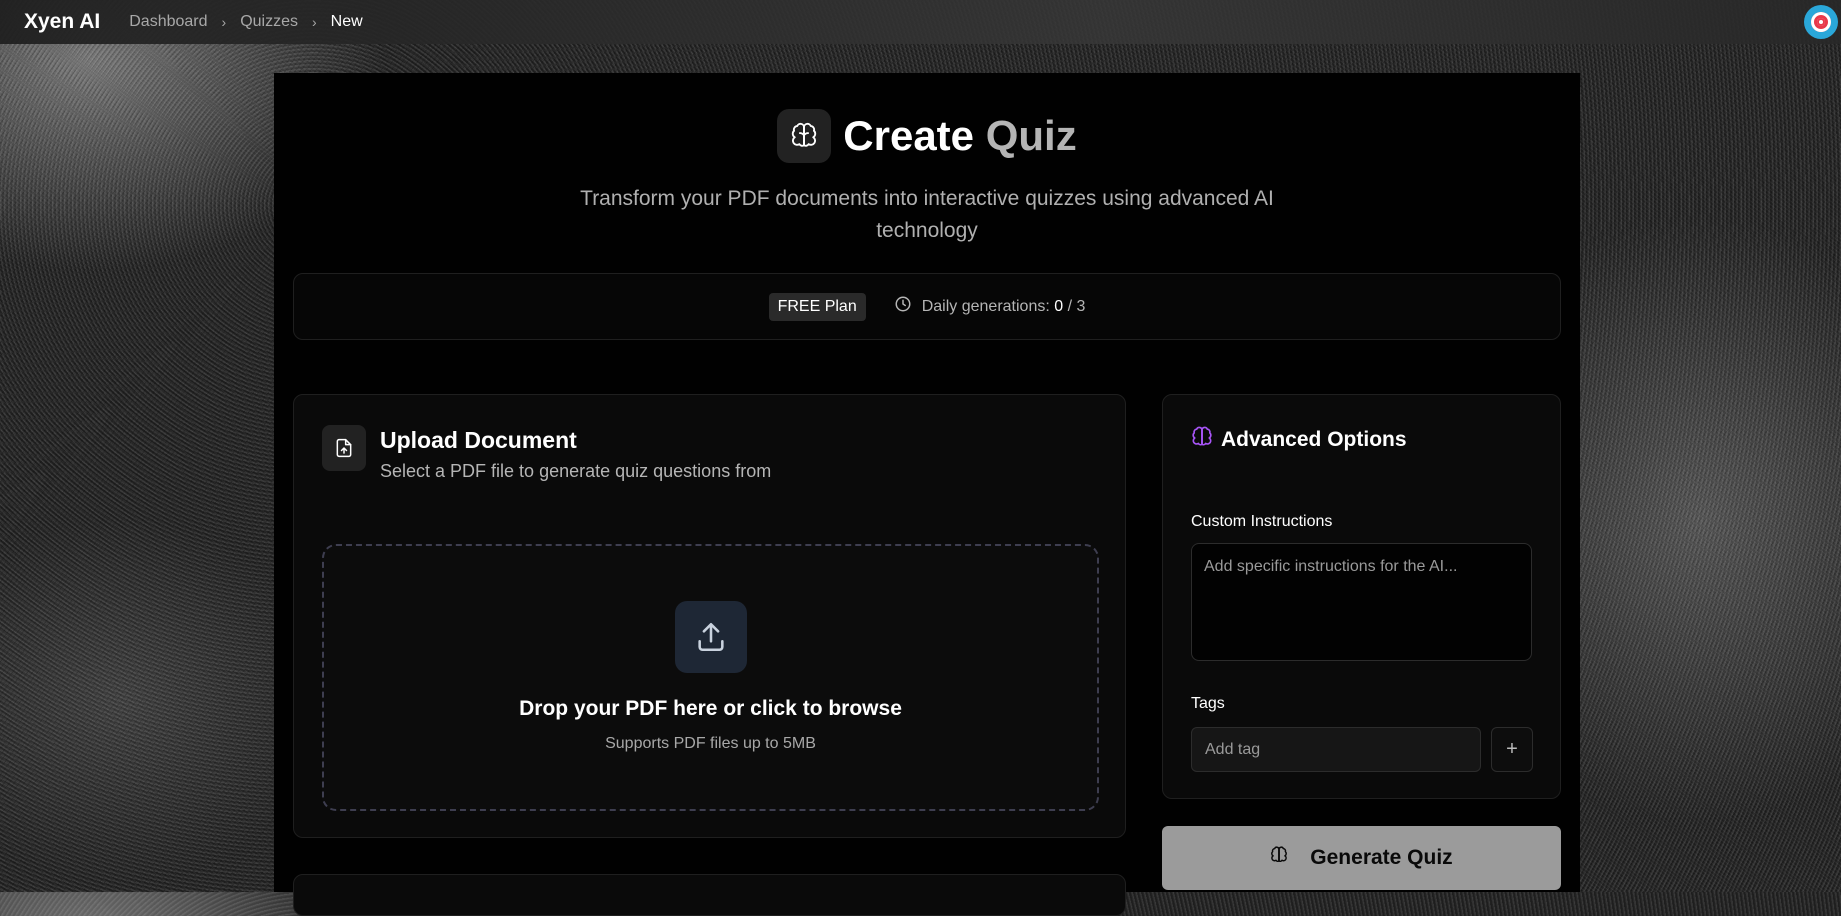  I want to click on plus-icon: +, so click(1512, 749).